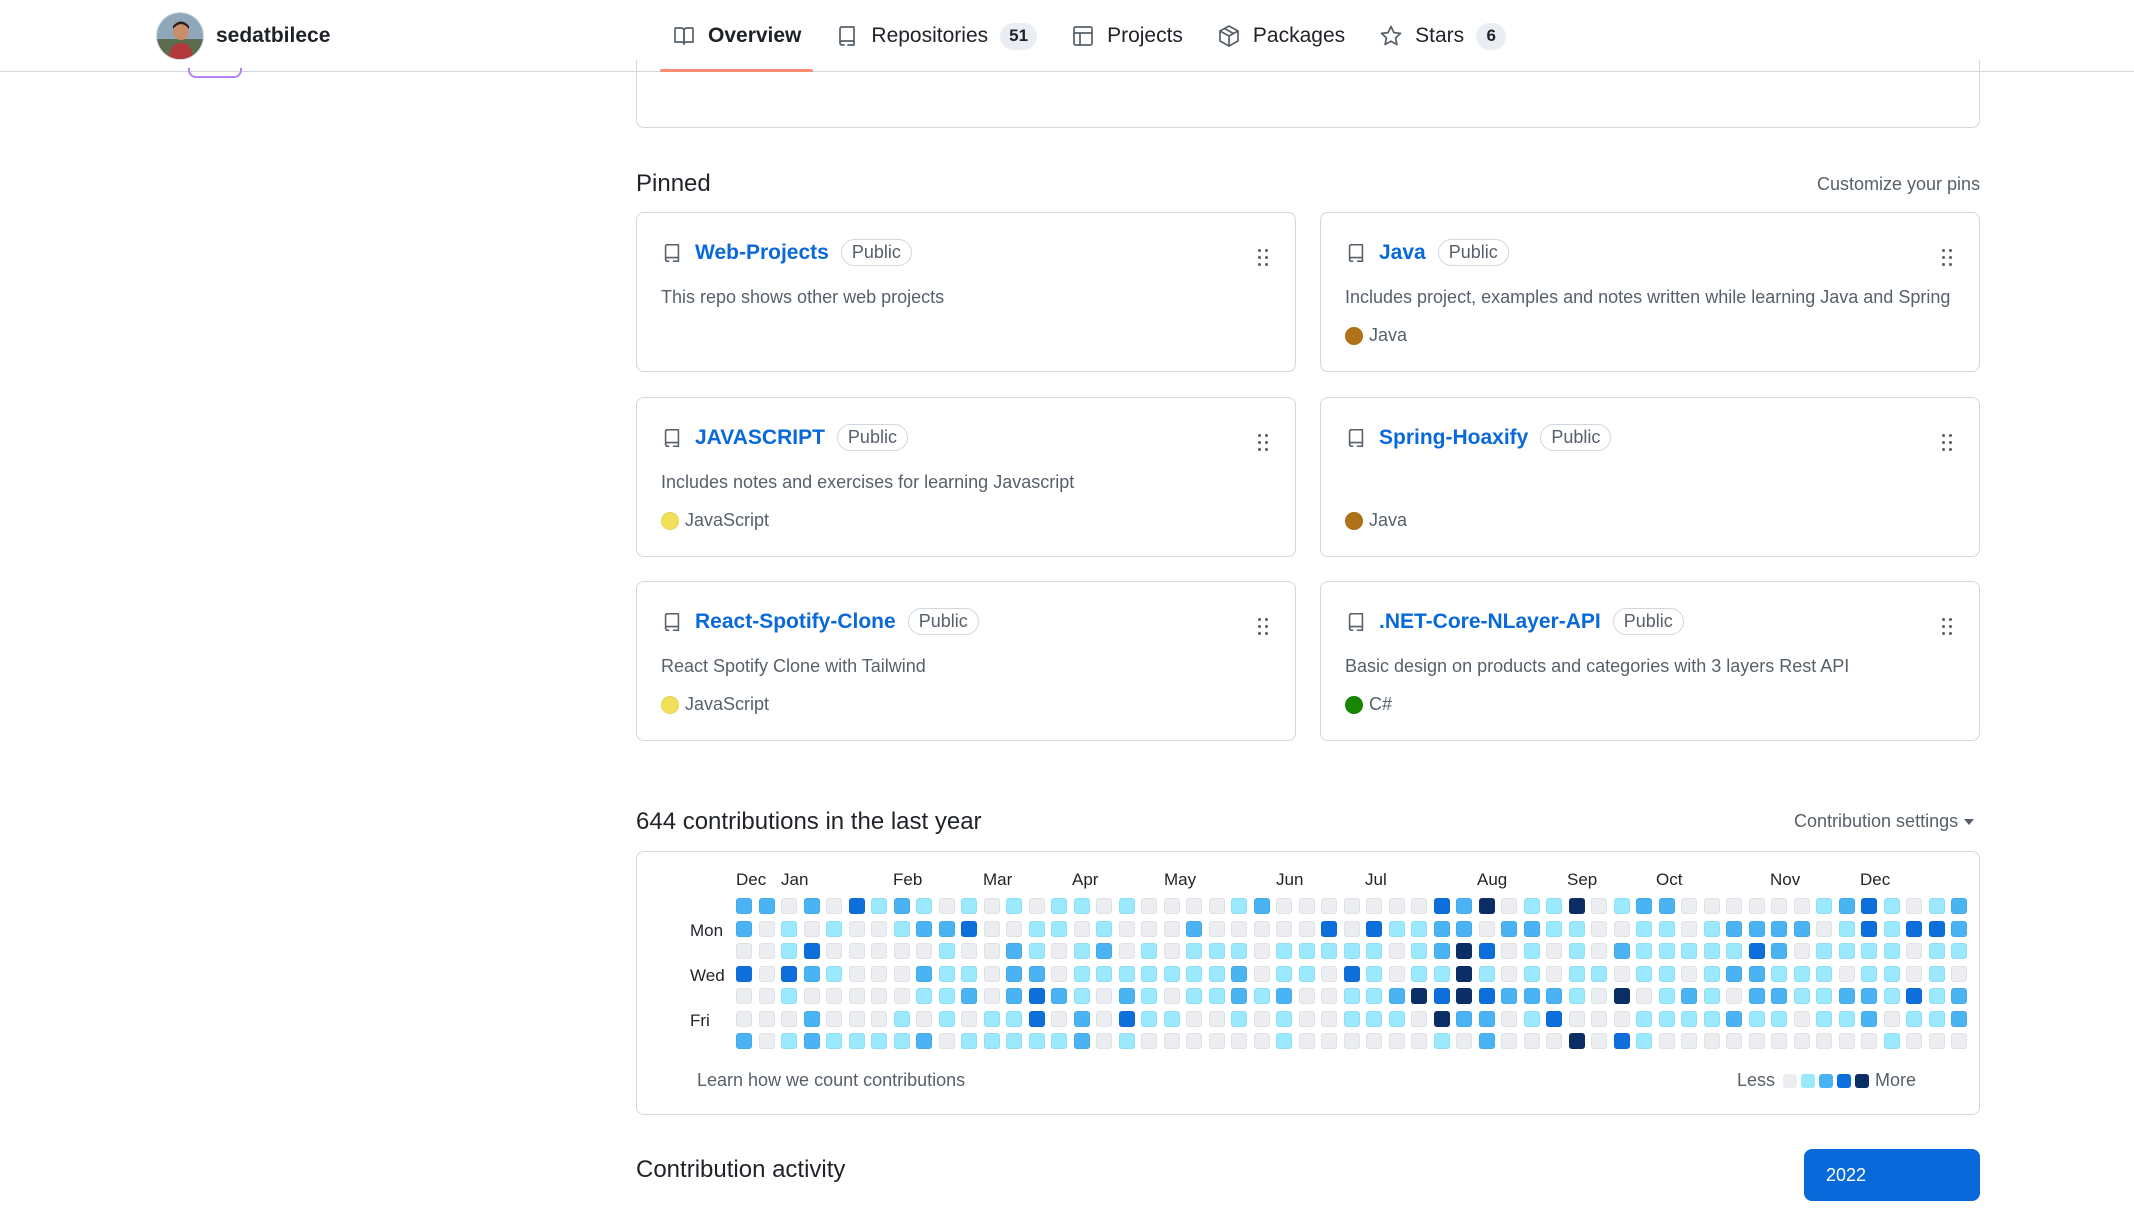  Describe the element at coordinates (762, 253) in the screenshot. I see `repo-name-link: Web-Projects` at that location.